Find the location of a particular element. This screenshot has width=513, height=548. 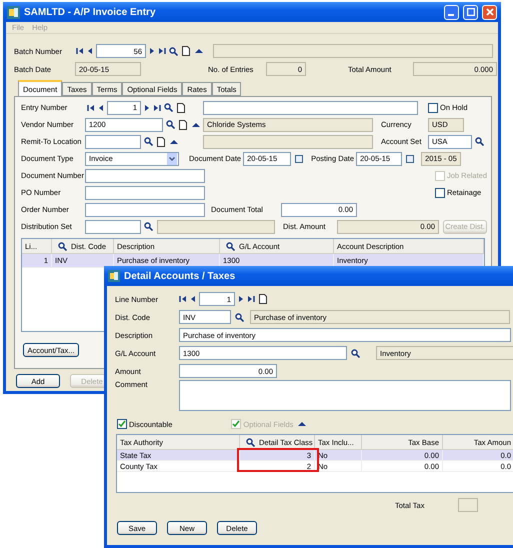

comment-field is located at coordinates (345, 395).